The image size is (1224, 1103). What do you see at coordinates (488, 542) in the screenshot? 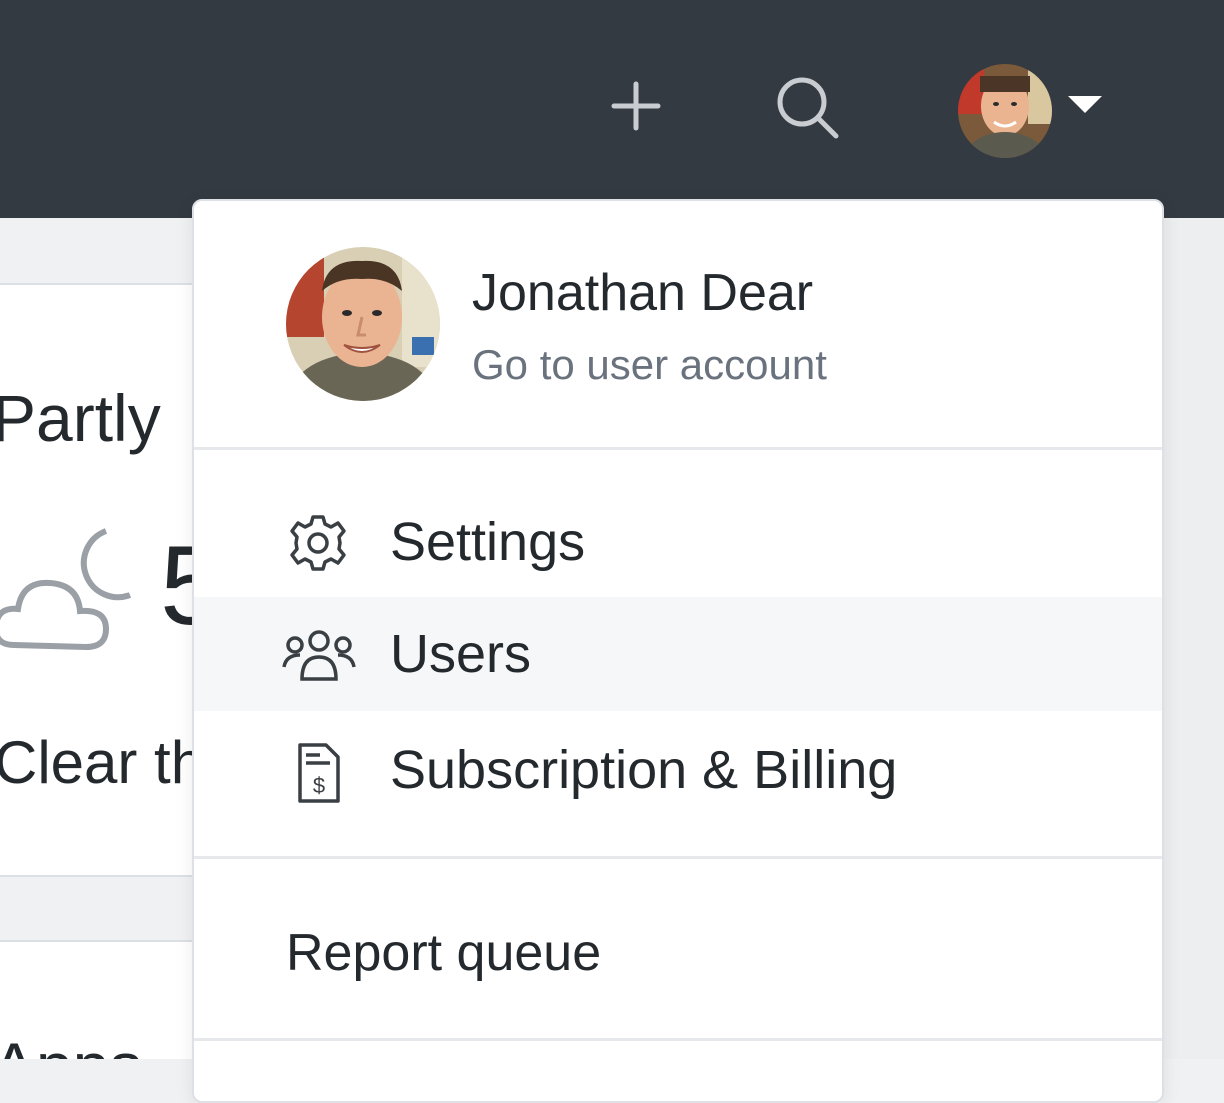
I see `menu-item-label: Settings` at bounding box center [488, 542].